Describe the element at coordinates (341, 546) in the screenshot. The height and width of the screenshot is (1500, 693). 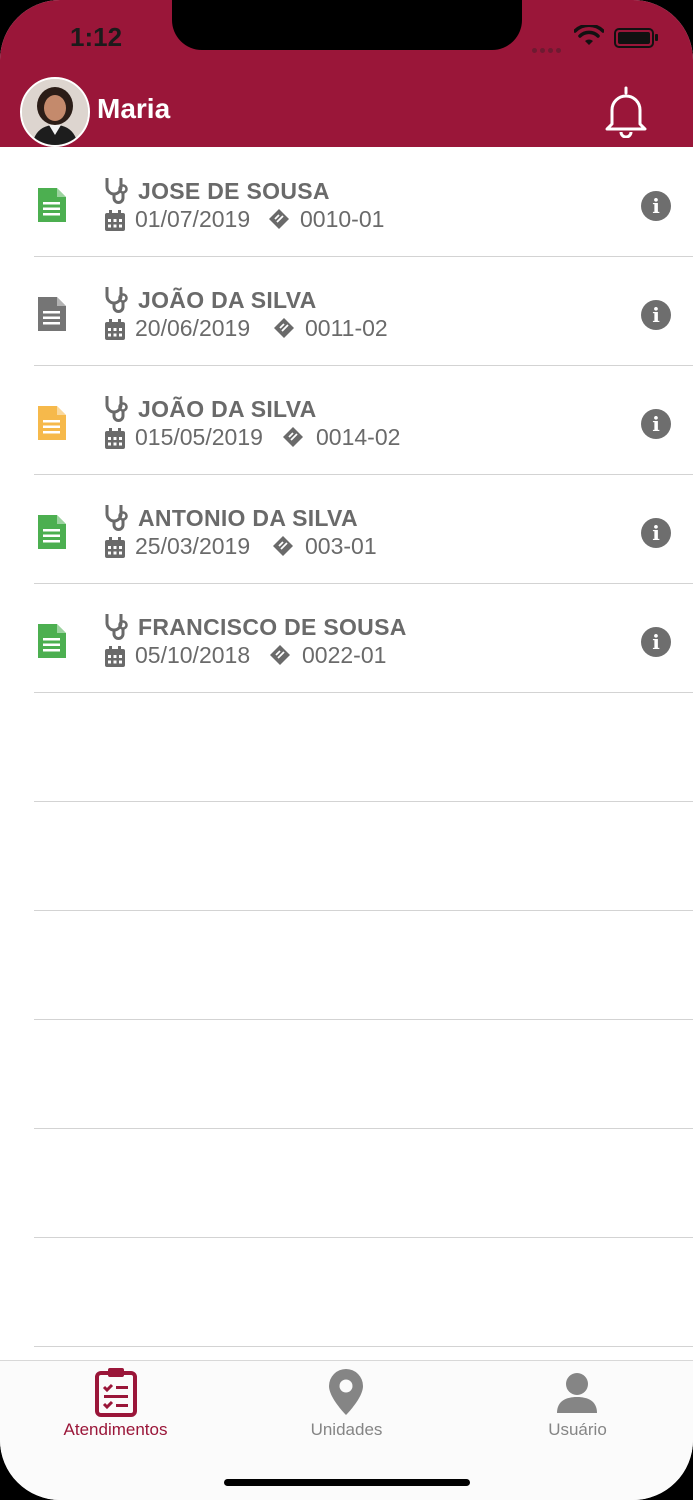
I see `appointment-code: 003-01` at that location.